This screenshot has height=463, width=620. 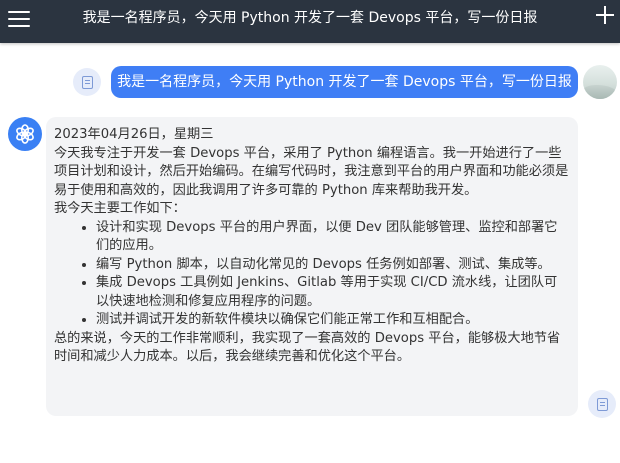 What do you see at coordinates (120, 208) in the screenshot?
I see `work-heading: 我今天主要工作如下：` at bounding box center [120, 208].